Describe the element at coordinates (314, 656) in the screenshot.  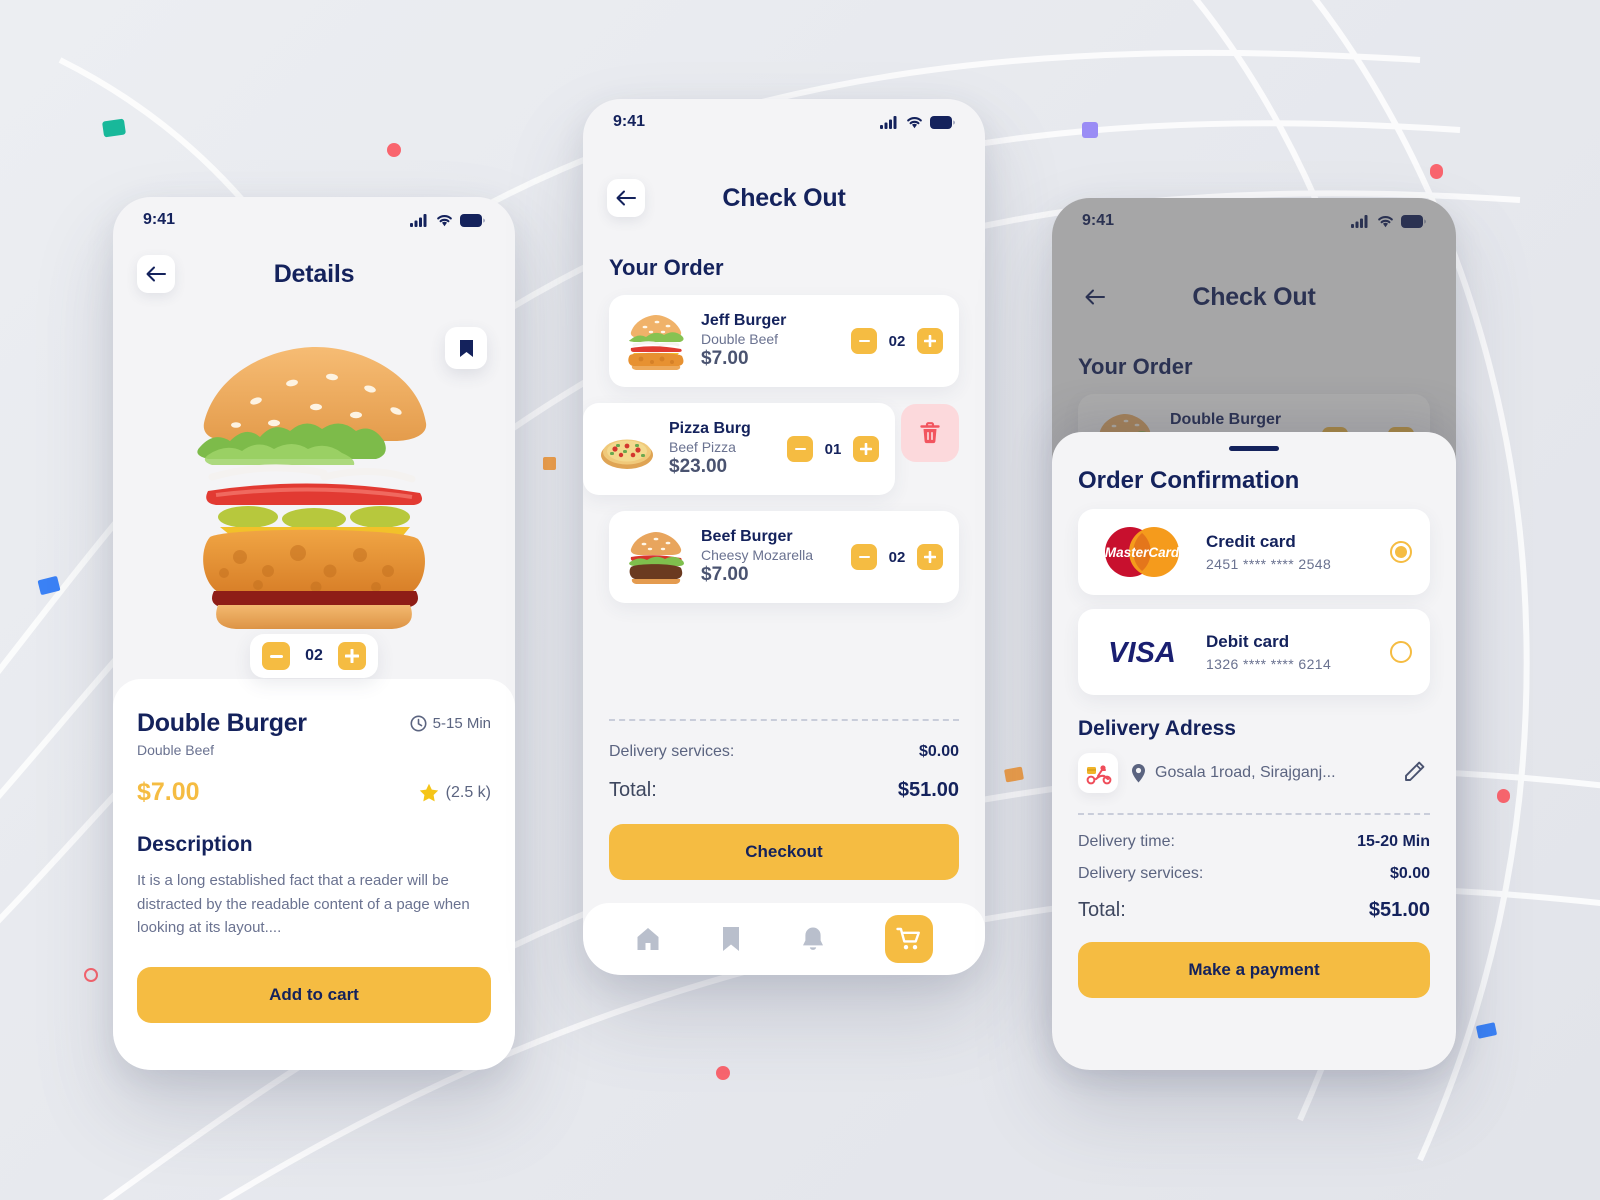
I see `quantity-stepper: 02` at that location.